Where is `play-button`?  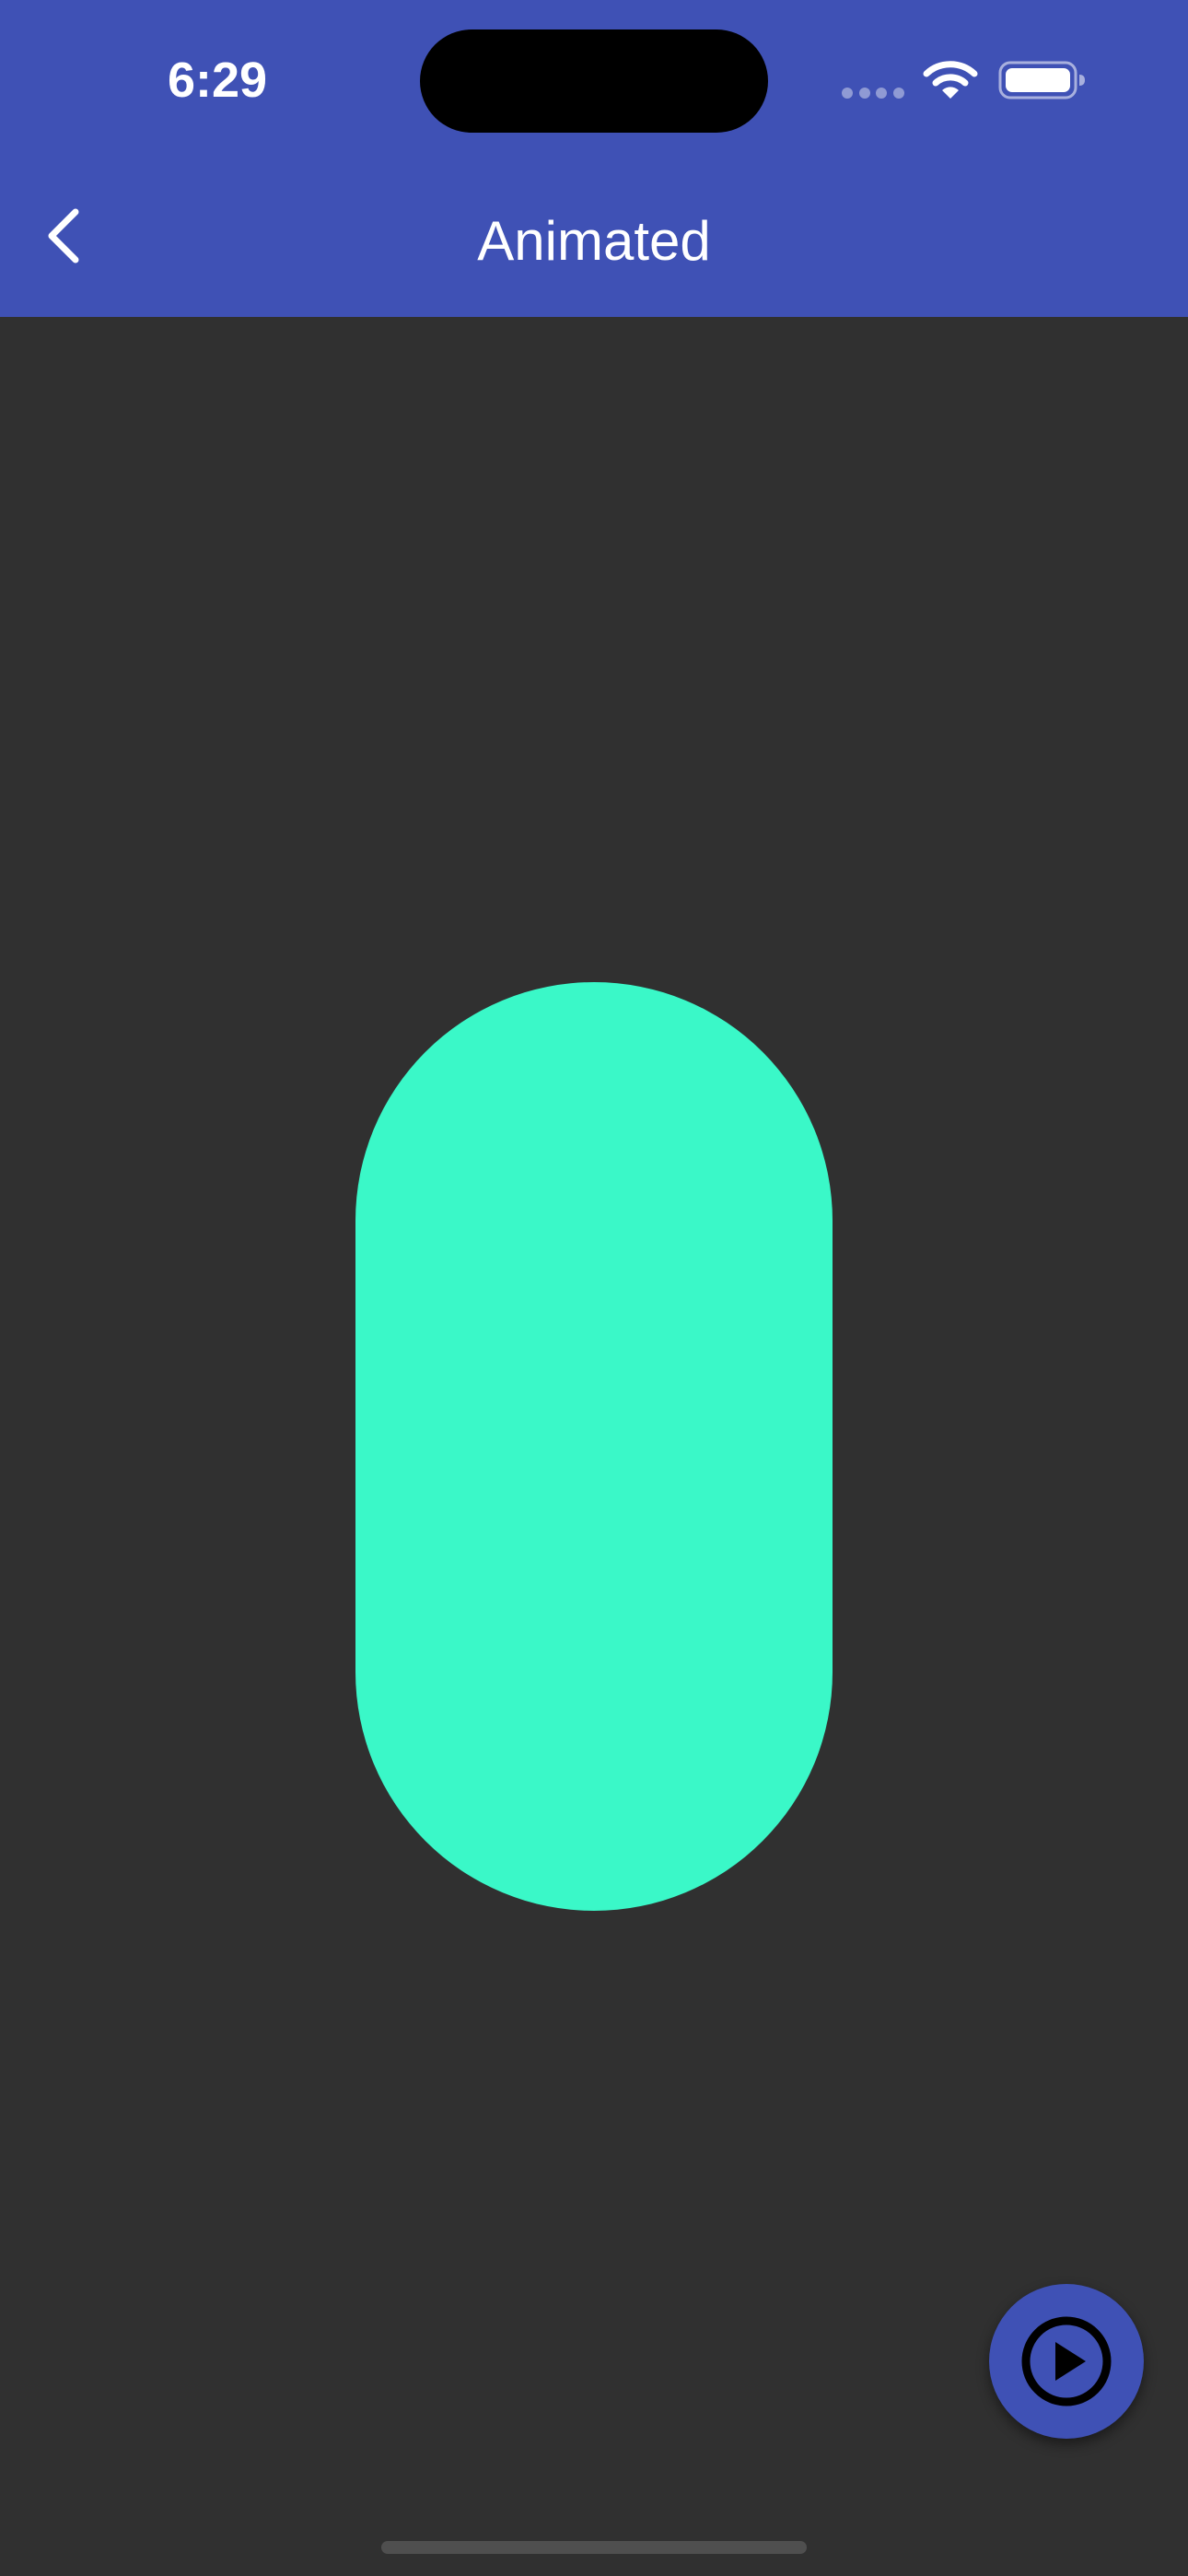 play-button is located at coordinates (1066, 2361).